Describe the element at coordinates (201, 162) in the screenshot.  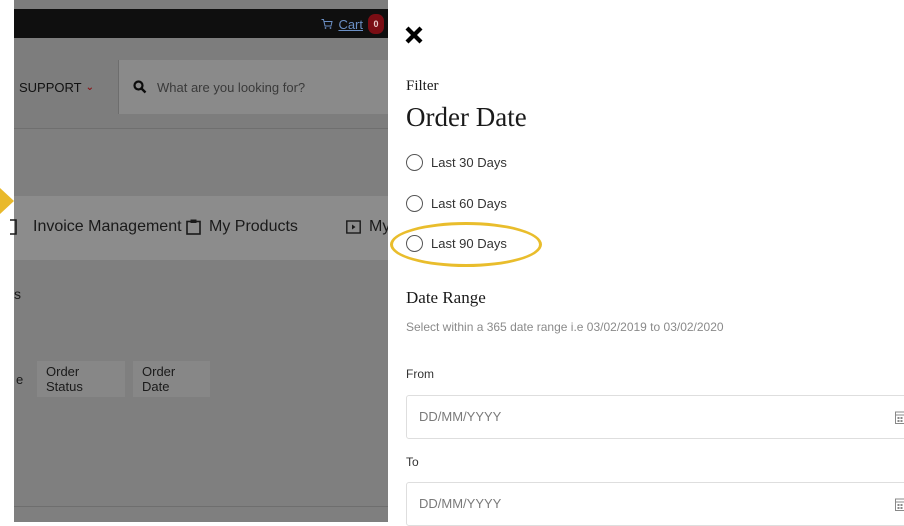
I see `banner-band` at that location.